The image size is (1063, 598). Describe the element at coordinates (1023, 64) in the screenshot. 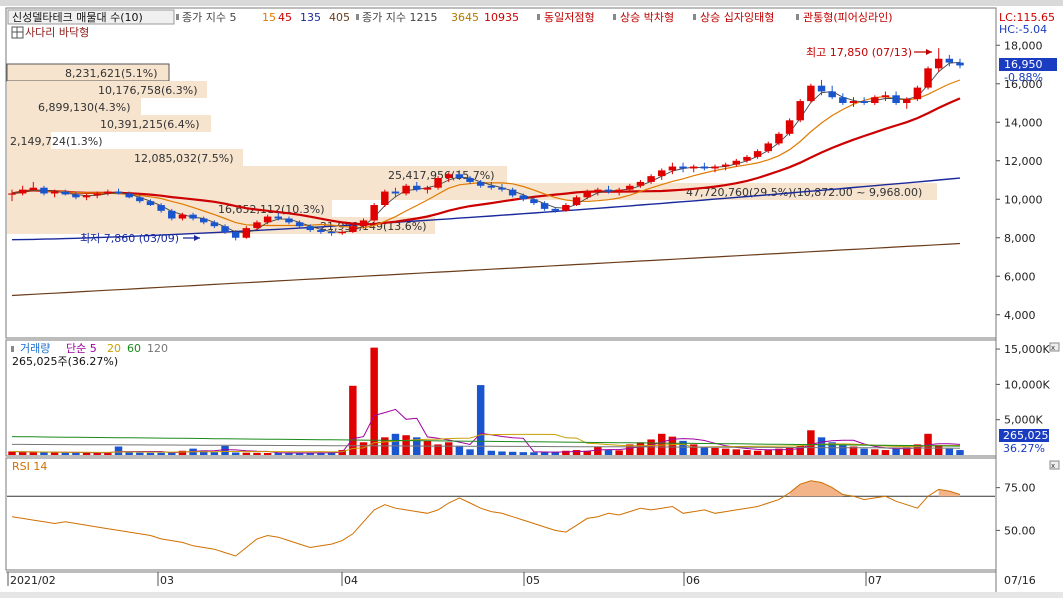

I see `current-price: 16,950` at that location.